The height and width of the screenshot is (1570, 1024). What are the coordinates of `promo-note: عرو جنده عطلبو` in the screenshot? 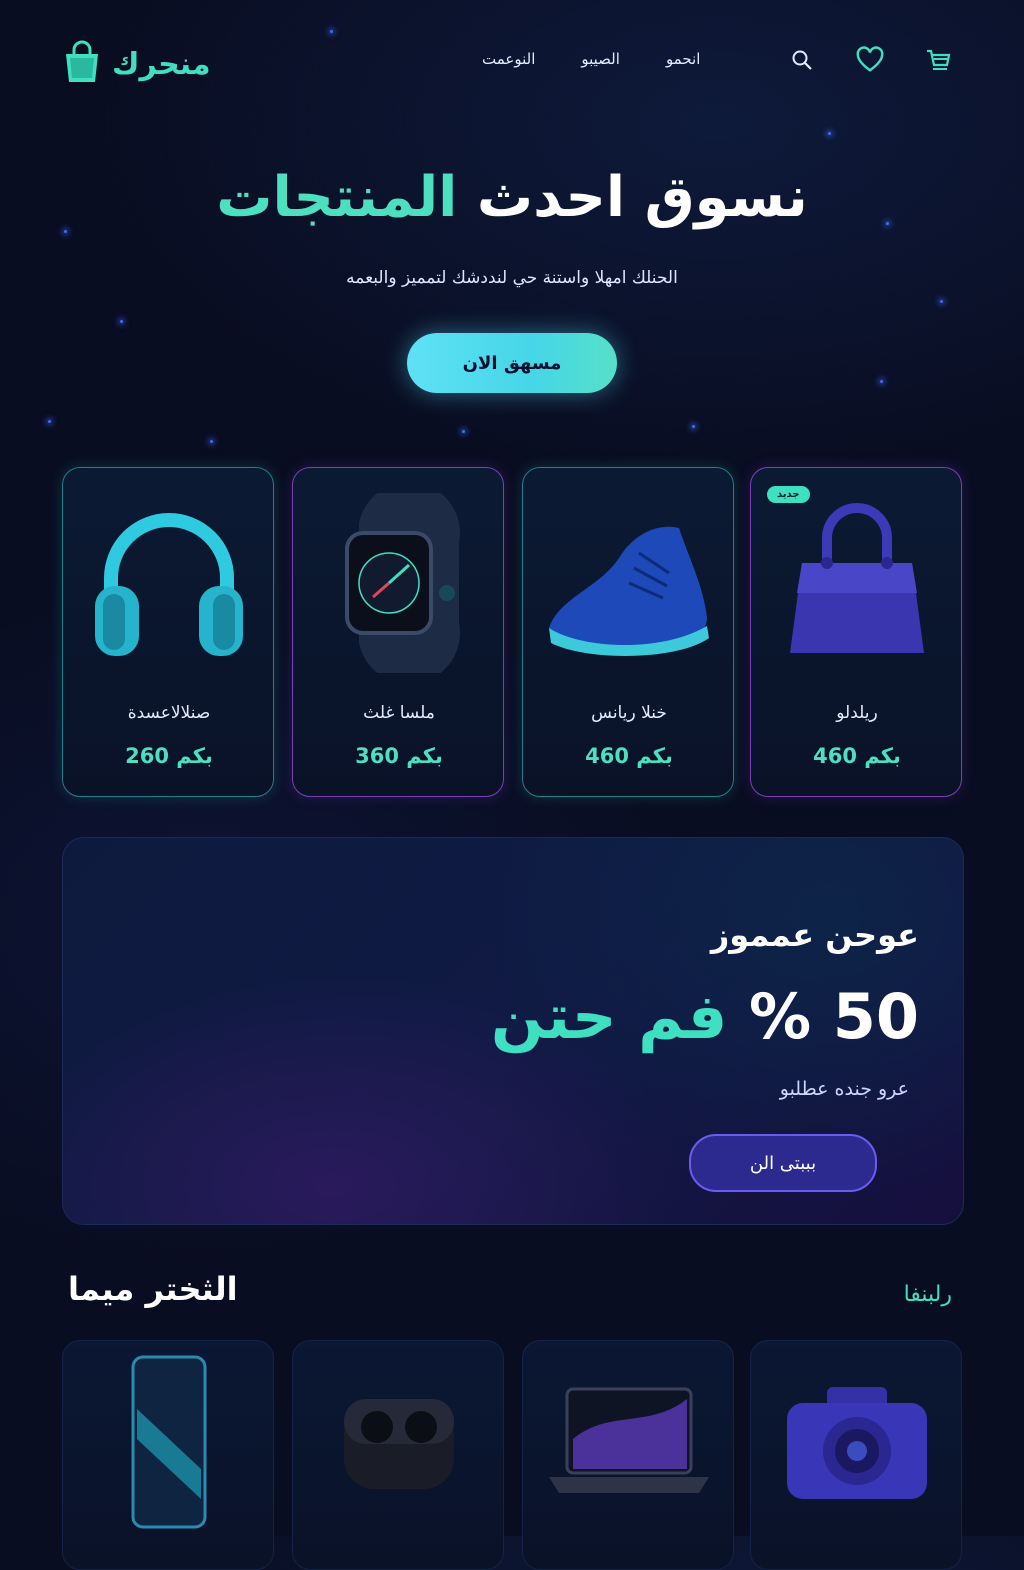 It's located at (844, 1089).